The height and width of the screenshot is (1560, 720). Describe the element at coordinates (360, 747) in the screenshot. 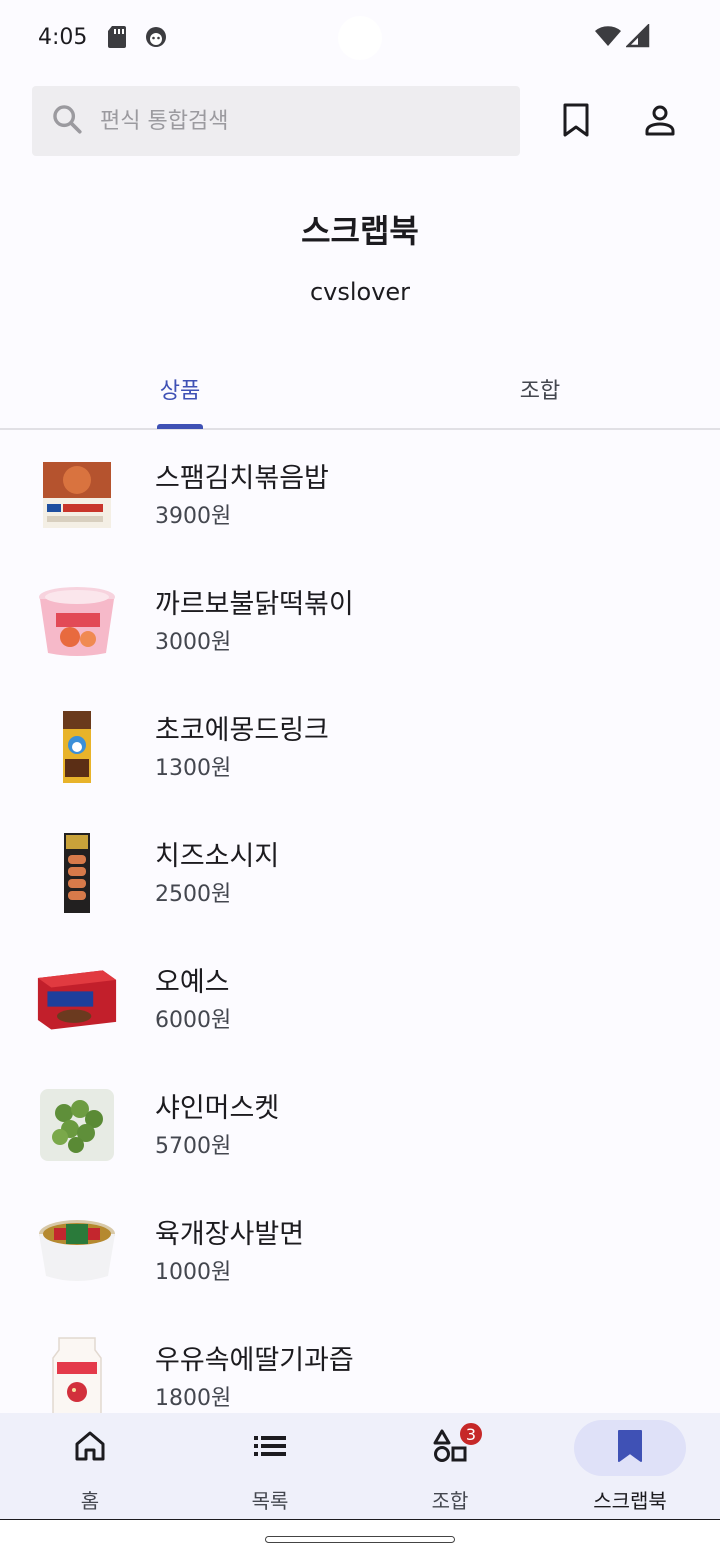

I see `list-item: 초코에몽드링크 1300원` at that location.